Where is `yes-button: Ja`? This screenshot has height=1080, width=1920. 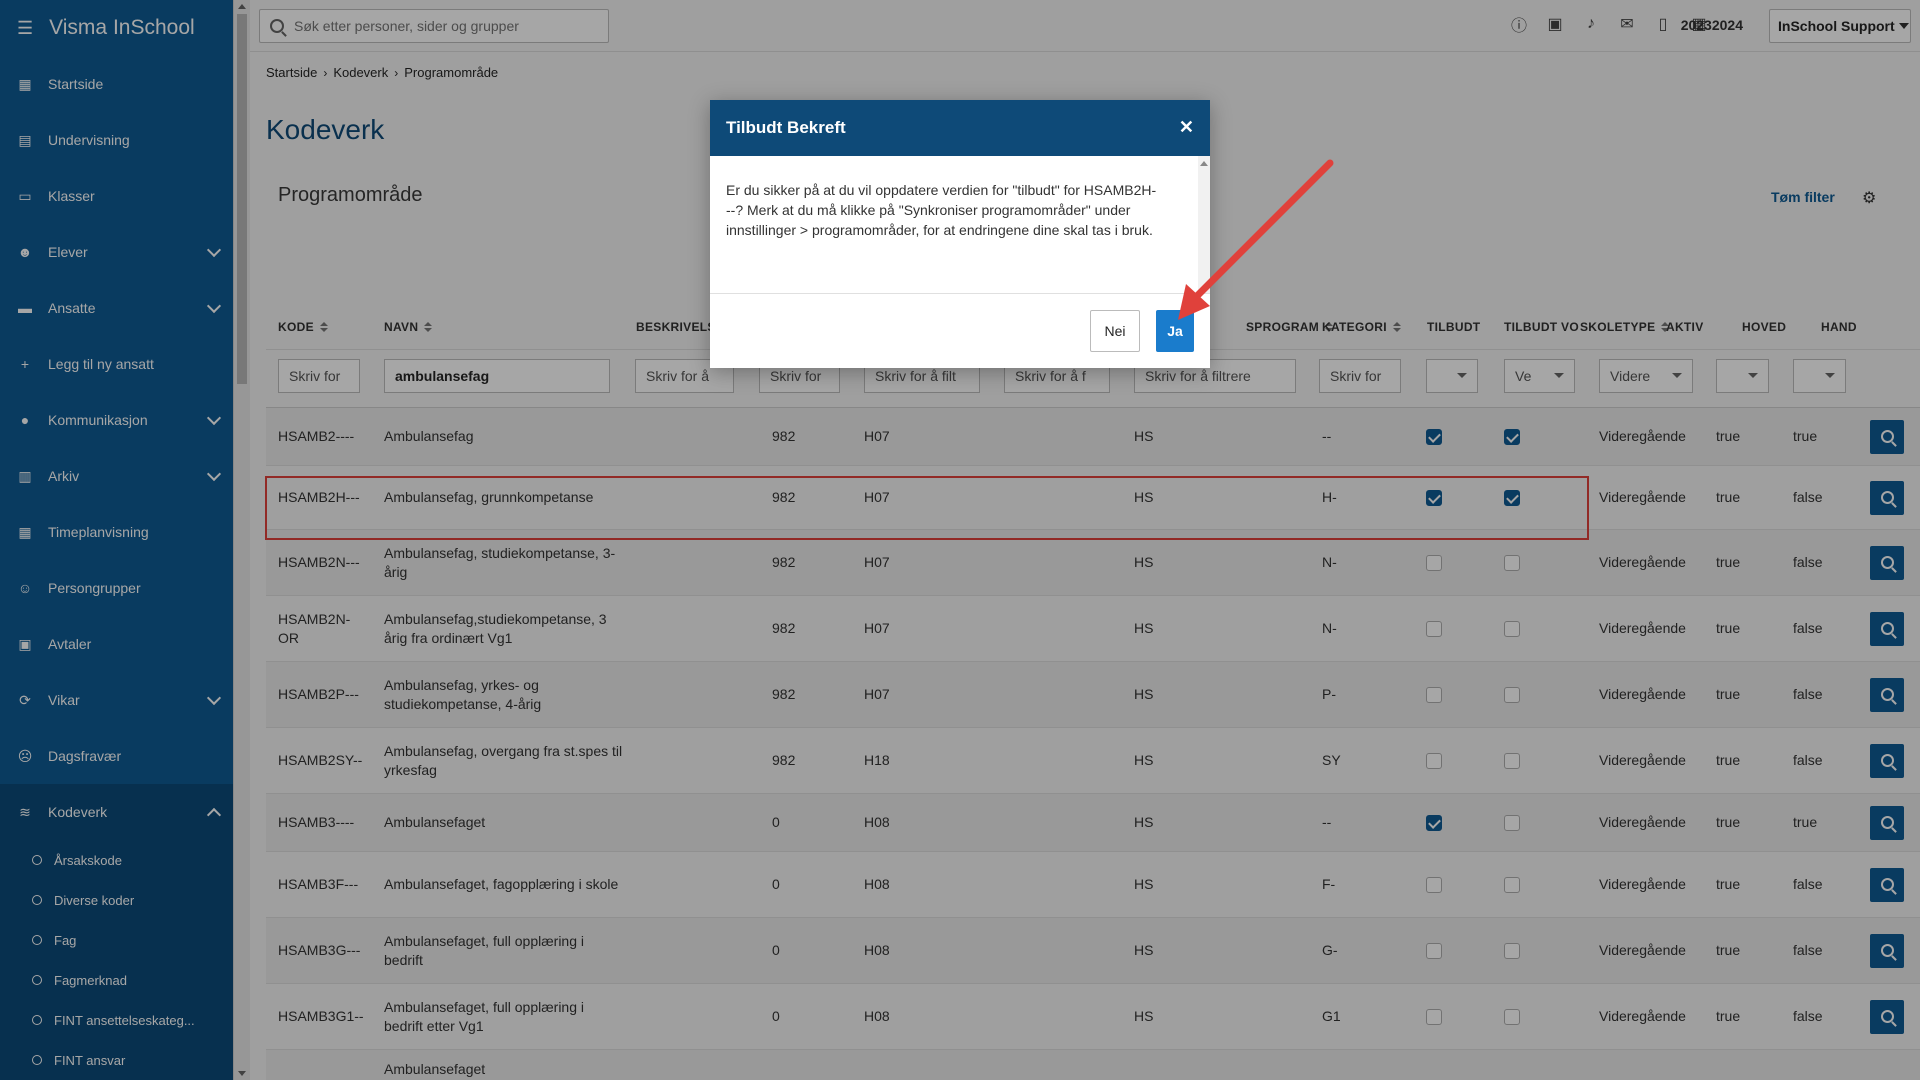
yes-button: Ja is located at coordinates (1175, 331).